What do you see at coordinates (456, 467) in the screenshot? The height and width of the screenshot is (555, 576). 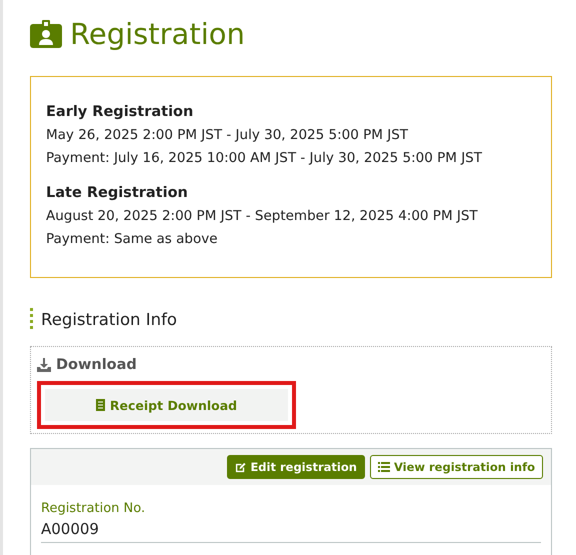 I see `view-button: View registration info` at bounding box center [456, 467].